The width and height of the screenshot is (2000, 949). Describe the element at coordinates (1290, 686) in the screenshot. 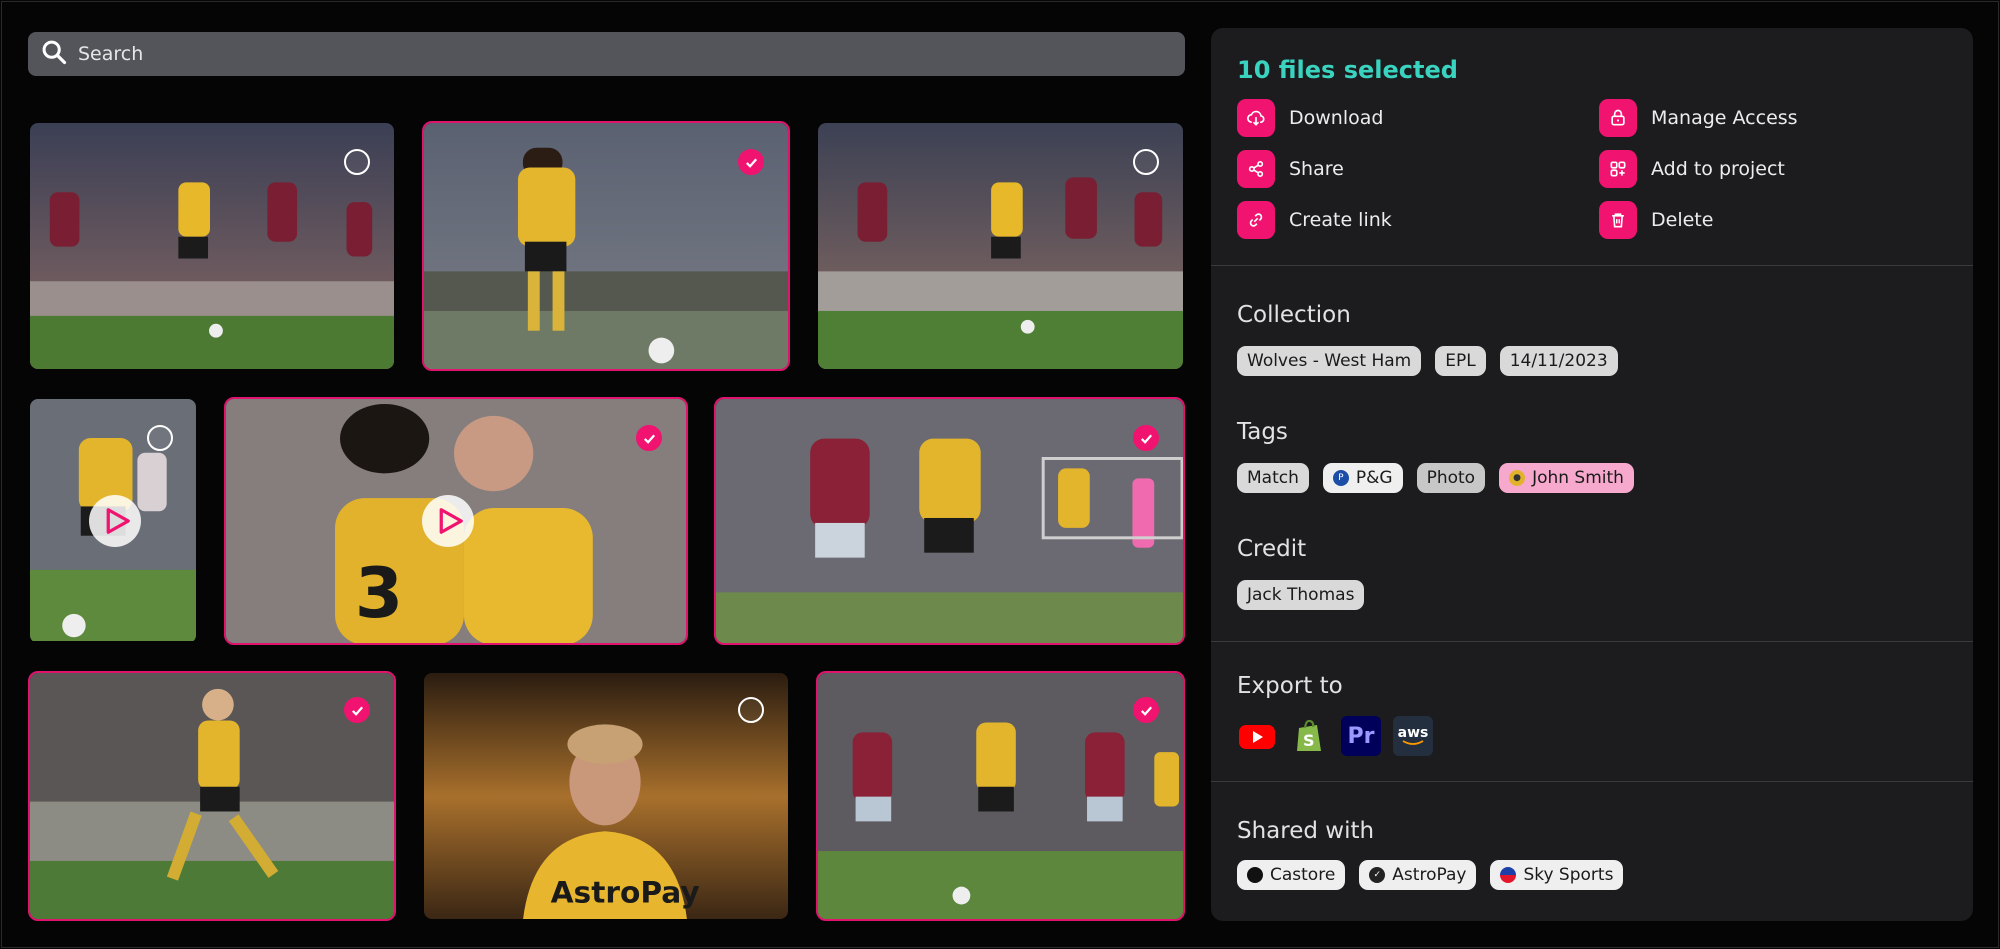

I see `export-heading: Export to` at that location.